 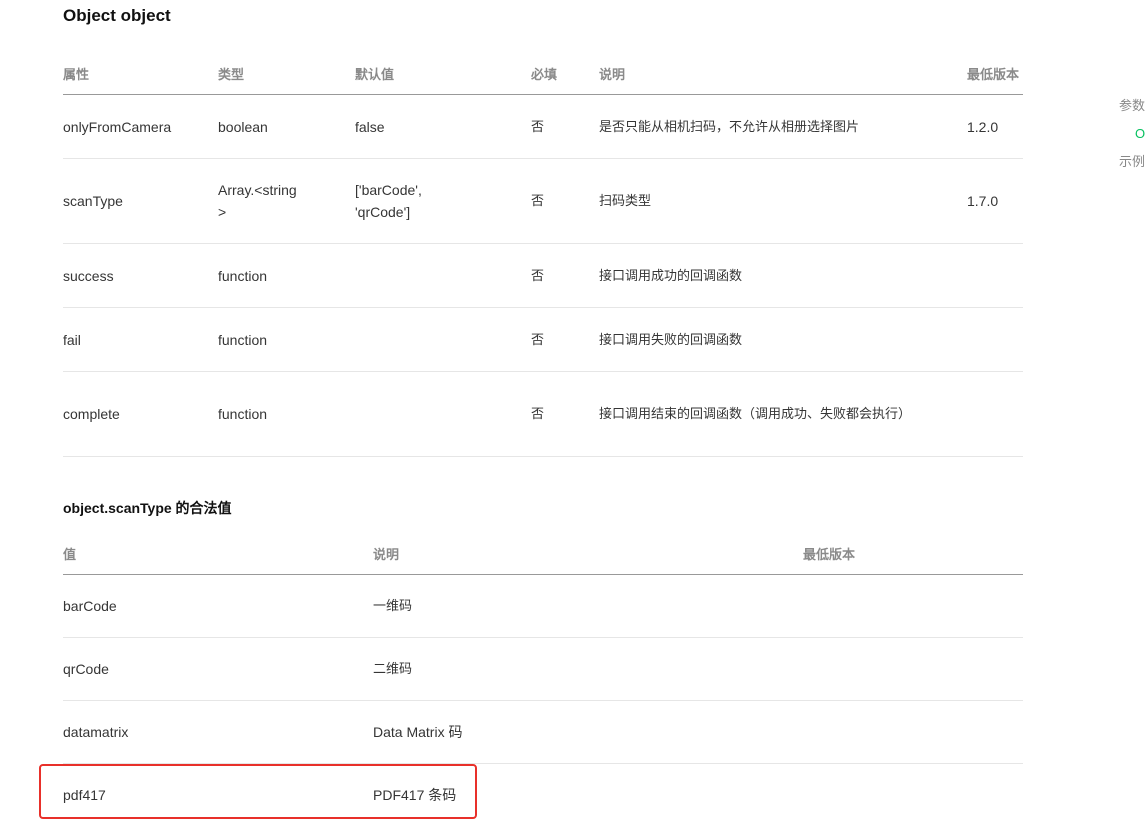 What do you see at coordinates (588, 794) in the screenshot?
I see `cell-description: PDF417 条码` at bounding box center [588, 794].